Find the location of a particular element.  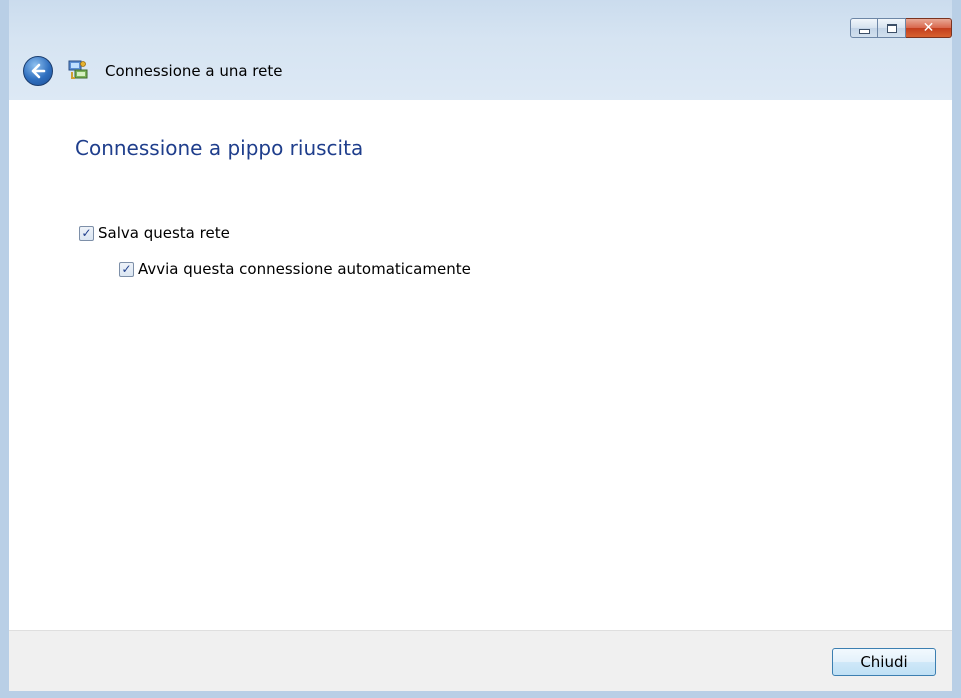

save-network-option: ✓ Salva questa rete is located at coordinates (154, 233).